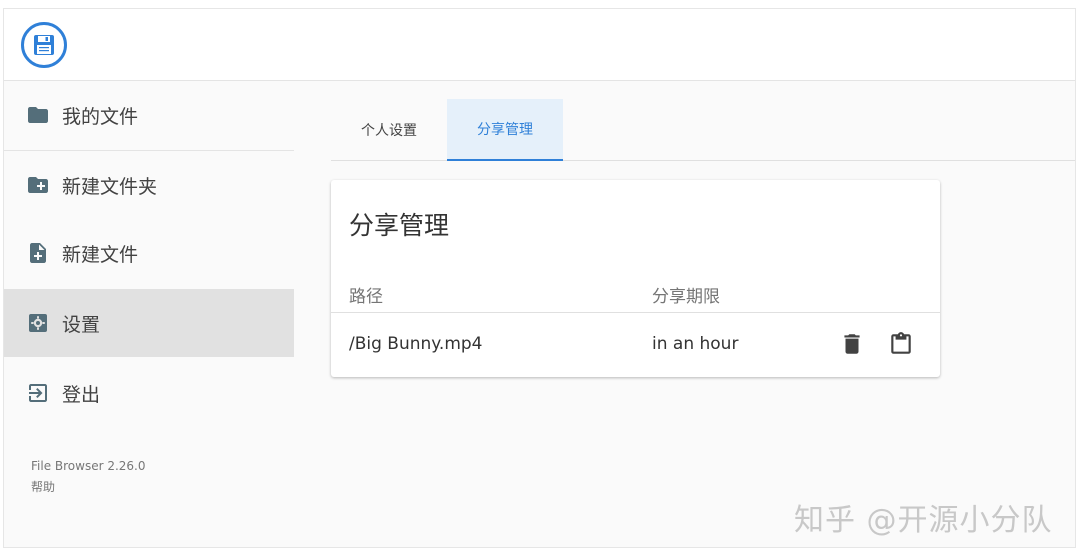  I want to click on watermark-text: 知乎 @开源小分队, so click(923, 520).